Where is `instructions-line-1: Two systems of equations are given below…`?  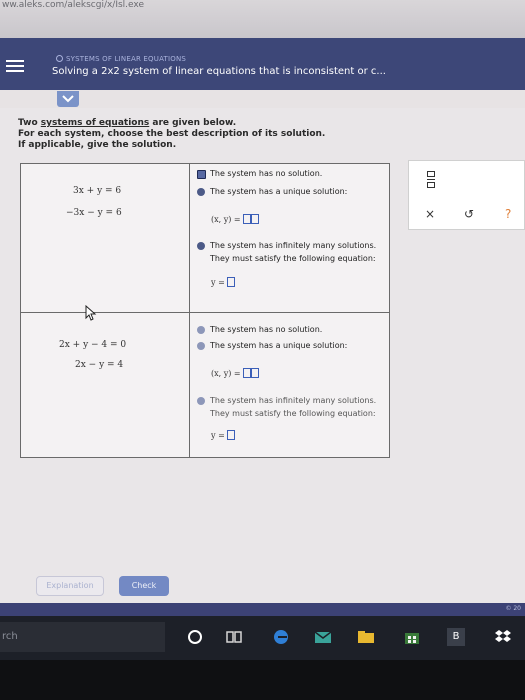
instructions-line-1: Two systems of equations are given below… is located at coordinates (127, 123).